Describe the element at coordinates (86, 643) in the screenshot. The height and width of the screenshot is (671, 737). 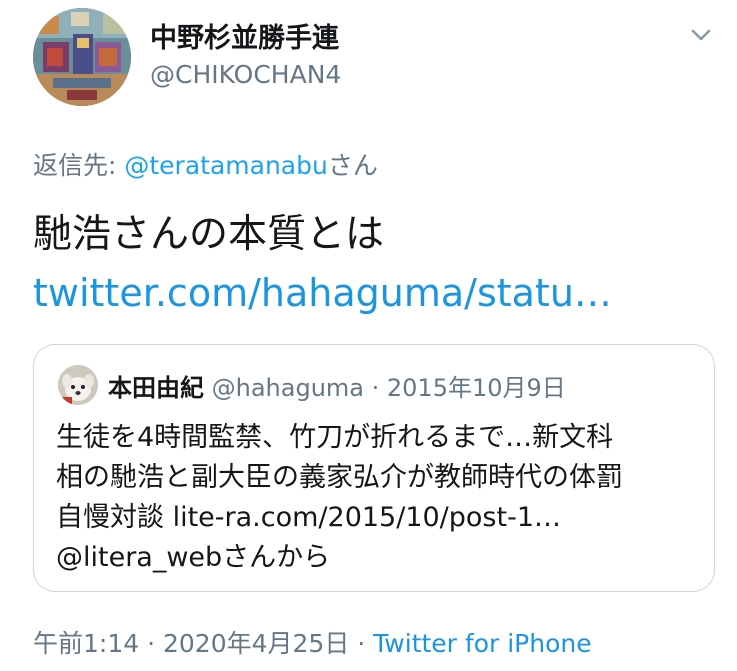
I see `tweet-time: 午前1:14` at that location.